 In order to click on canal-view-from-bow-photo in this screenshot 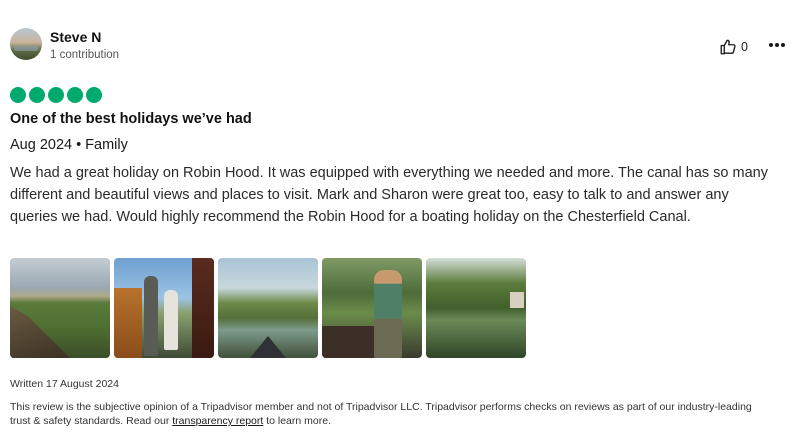, I will do `click(268, 308)`.